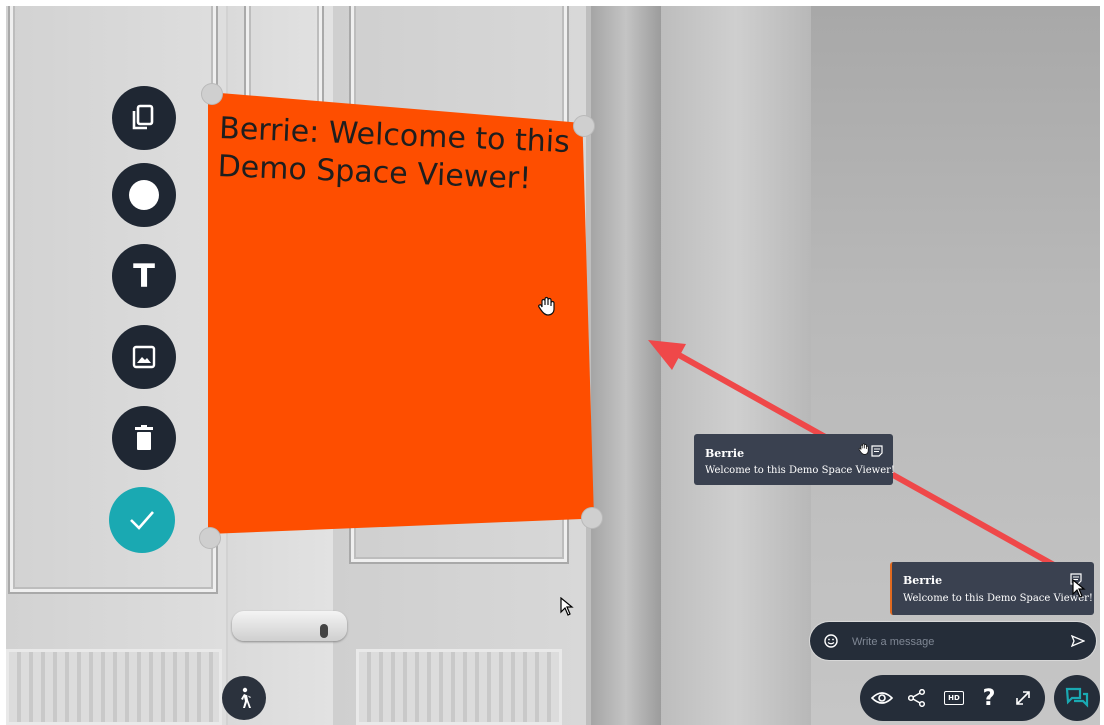 This screenshot has height=725, width=1104. Describe the element at coordinates (800, 470) in the screenshot. I see `chat-preview-message: Welcome to this Demo Space Viewer!` at that location.